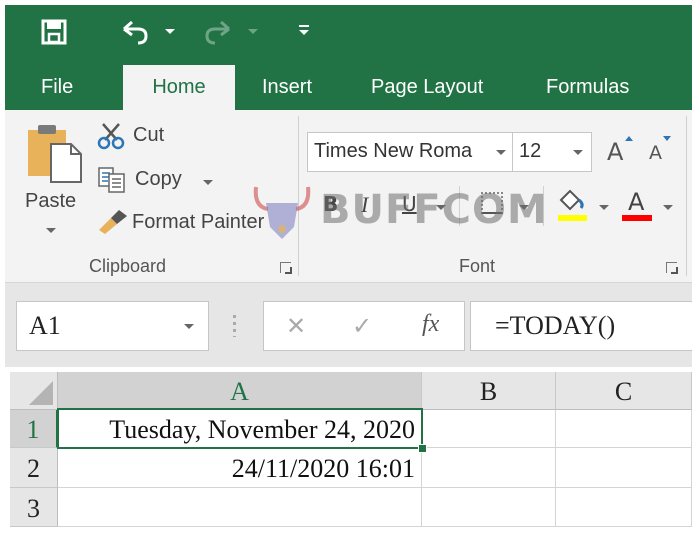 The image size is (700, 551). I want to click on underline-button: U, so click(409, 204).